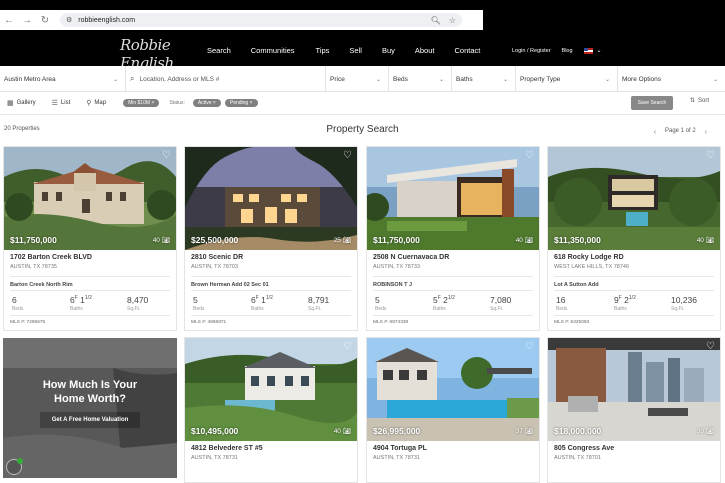  Describe the element at coordinates (484, 79) in the screenshot. I see `baths-select: Baths ⌄` at that location.